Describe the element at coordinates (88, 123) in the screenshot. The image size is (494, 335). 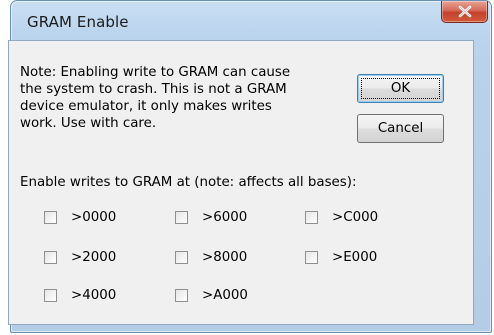
I see `note-line: work. Use with care.` at that location.